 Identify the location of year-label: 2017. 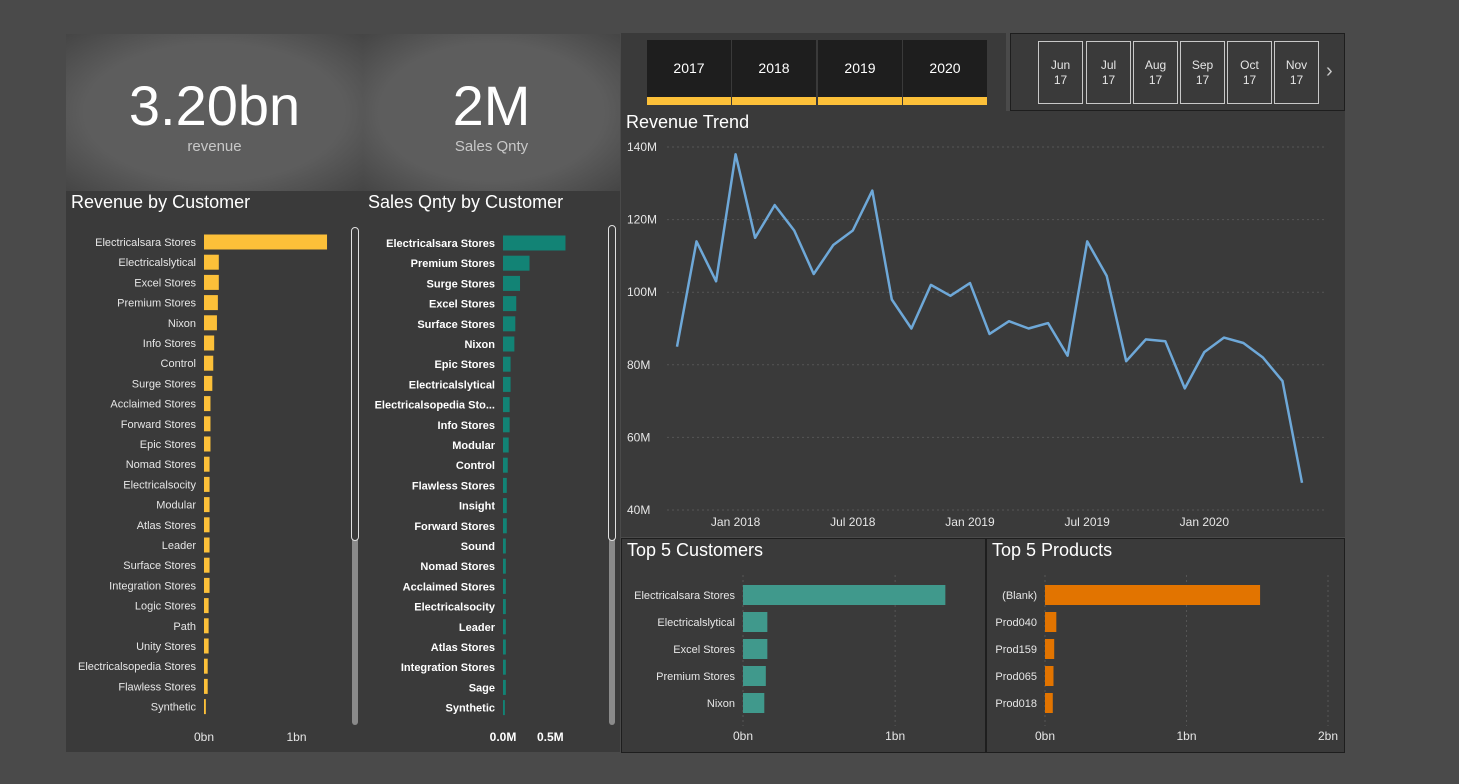
(689, 68).